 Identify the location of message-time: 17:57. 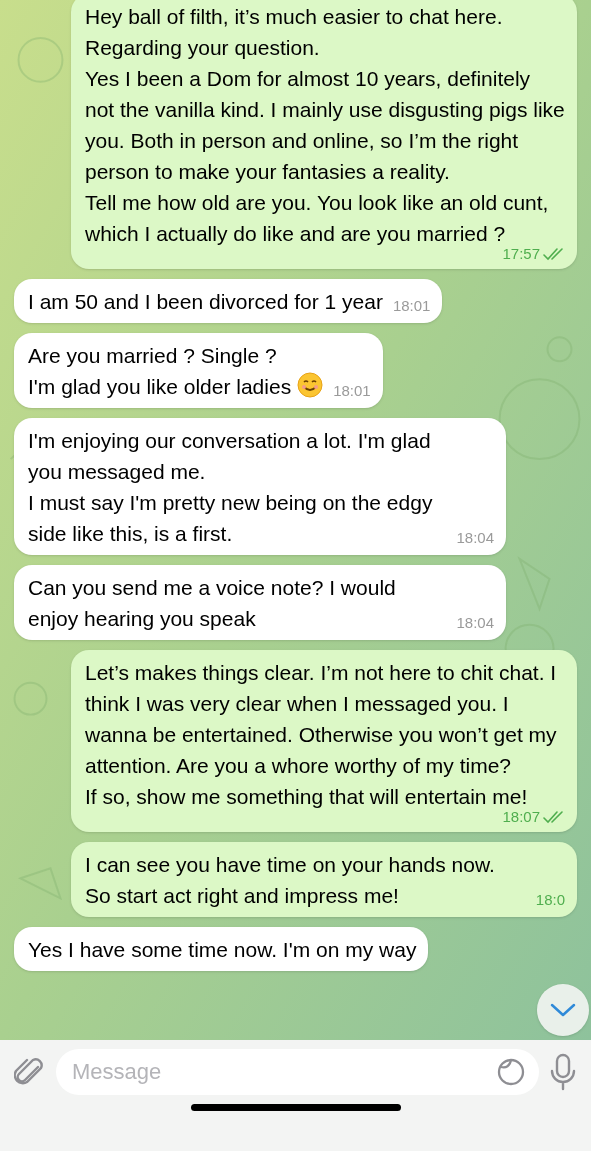
(521, 253).